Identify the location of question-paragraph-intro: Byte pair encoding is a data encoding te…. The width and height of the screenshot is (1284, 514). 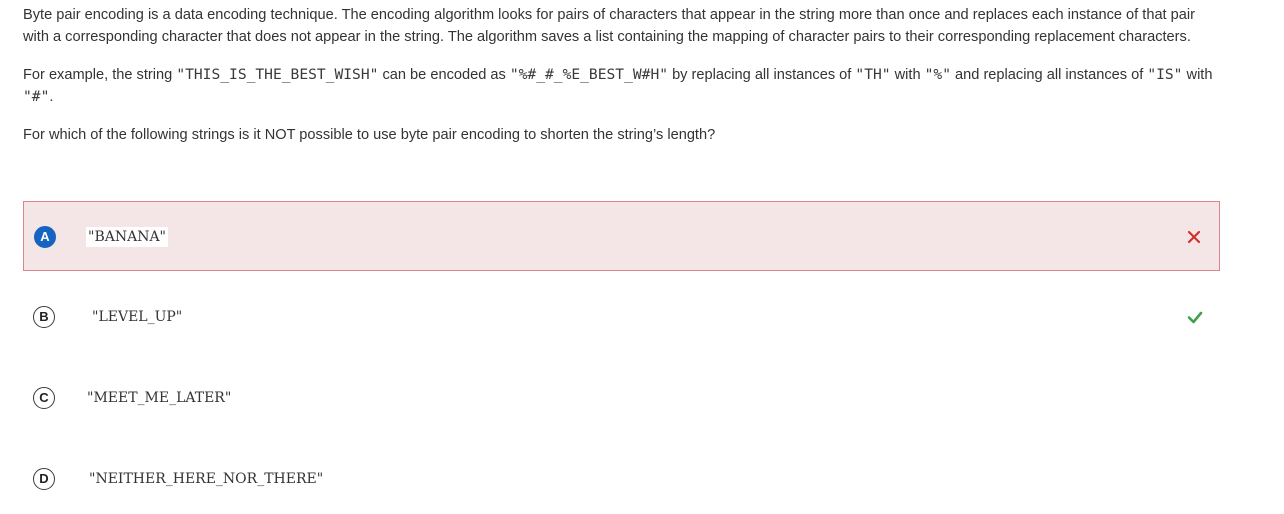
(609, 26).